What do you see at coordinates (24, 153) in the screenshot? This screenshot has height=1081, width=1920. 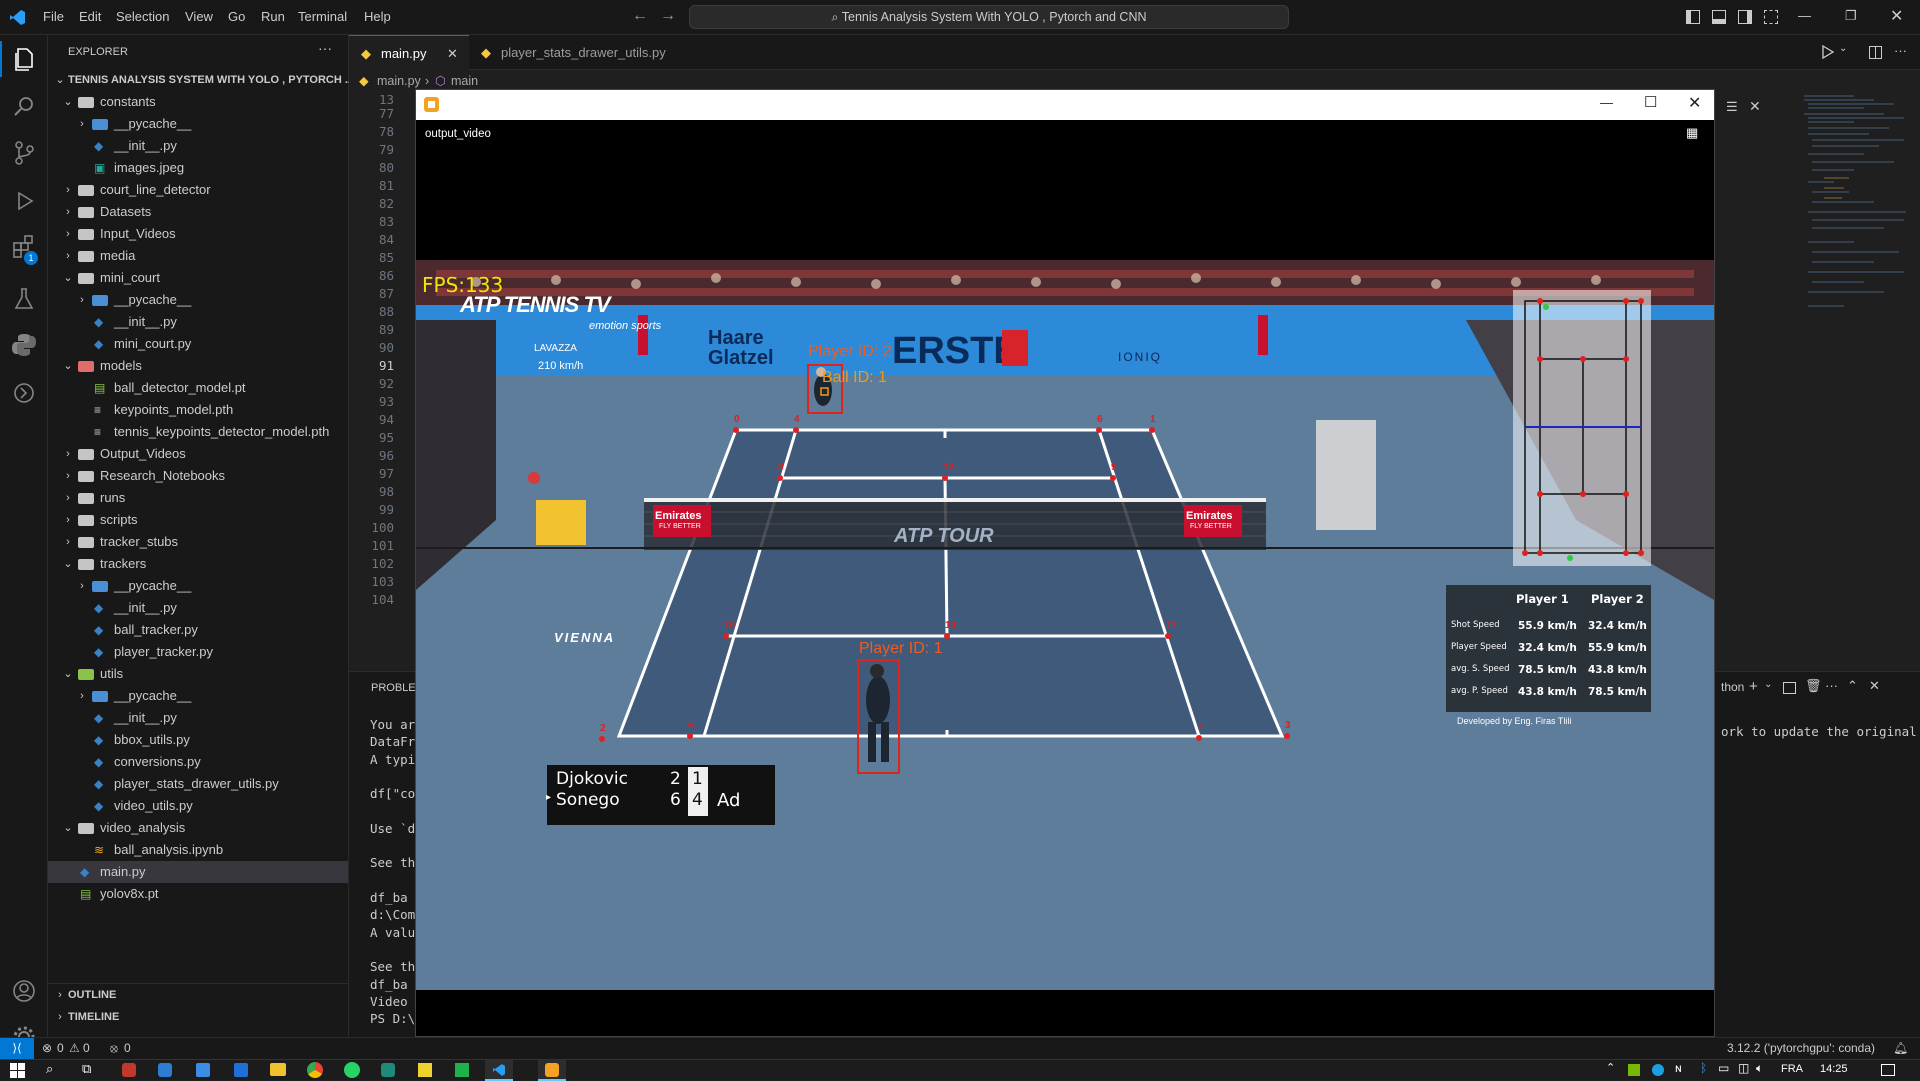 I see `source-control-icon` at bounding box center [24, 153].